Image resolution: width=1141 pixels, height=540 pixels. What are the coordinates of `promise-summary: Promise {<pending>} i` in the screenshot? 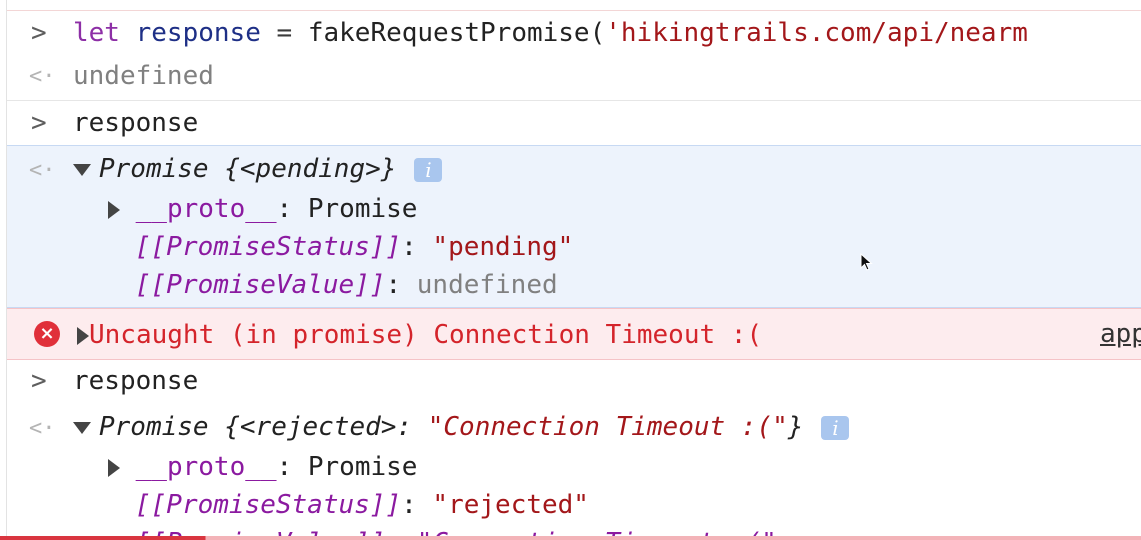 It's located at (258, 169).